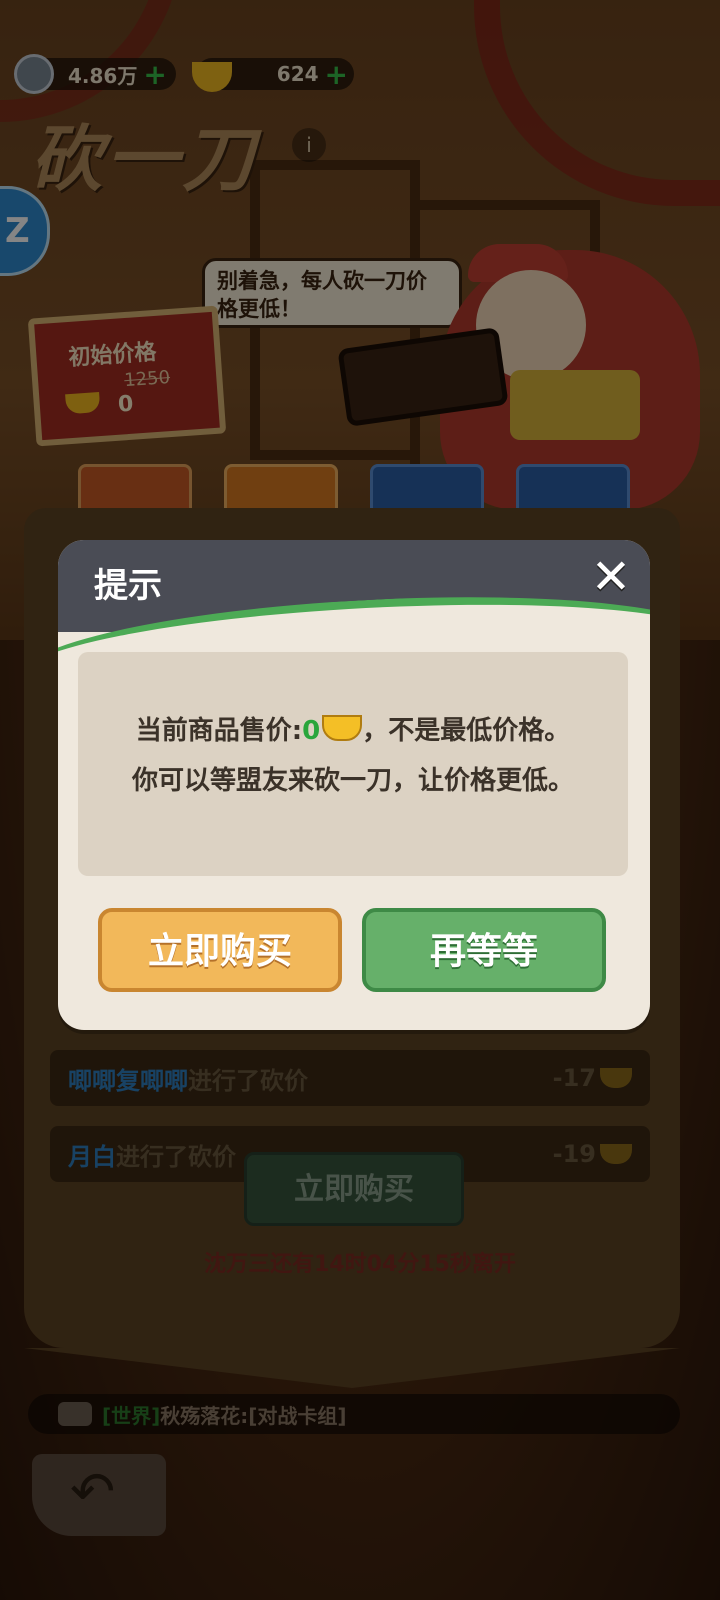  Describe the element at coordinates (311, 731) in the screenshot. I see `current-sale-price: 0` at that location.